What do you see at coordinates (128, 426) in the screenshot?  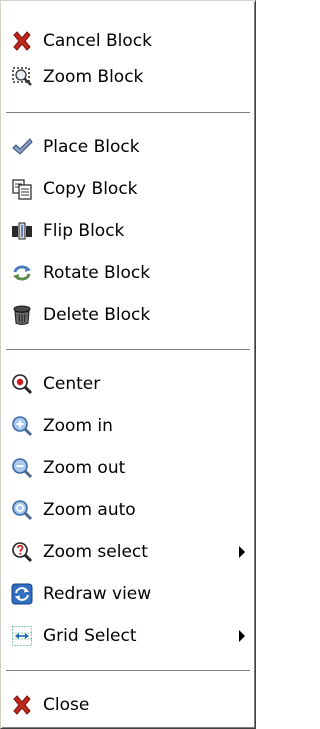 I see `menu-item-zoom-in: Zoom in` at bounding box center [128, 426].